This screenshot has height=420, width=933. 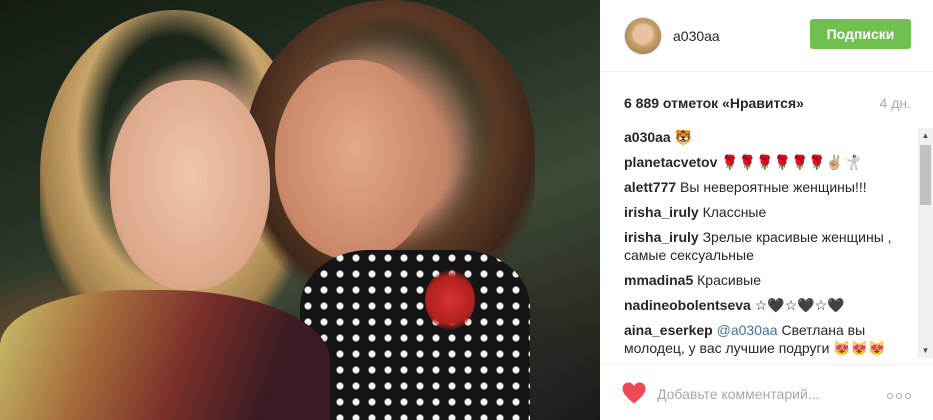 I want to click on comment: planetacvetov 🌹🌹🌹🌹🌹🌹✌🏼🤺, so click(x=768, y=162).